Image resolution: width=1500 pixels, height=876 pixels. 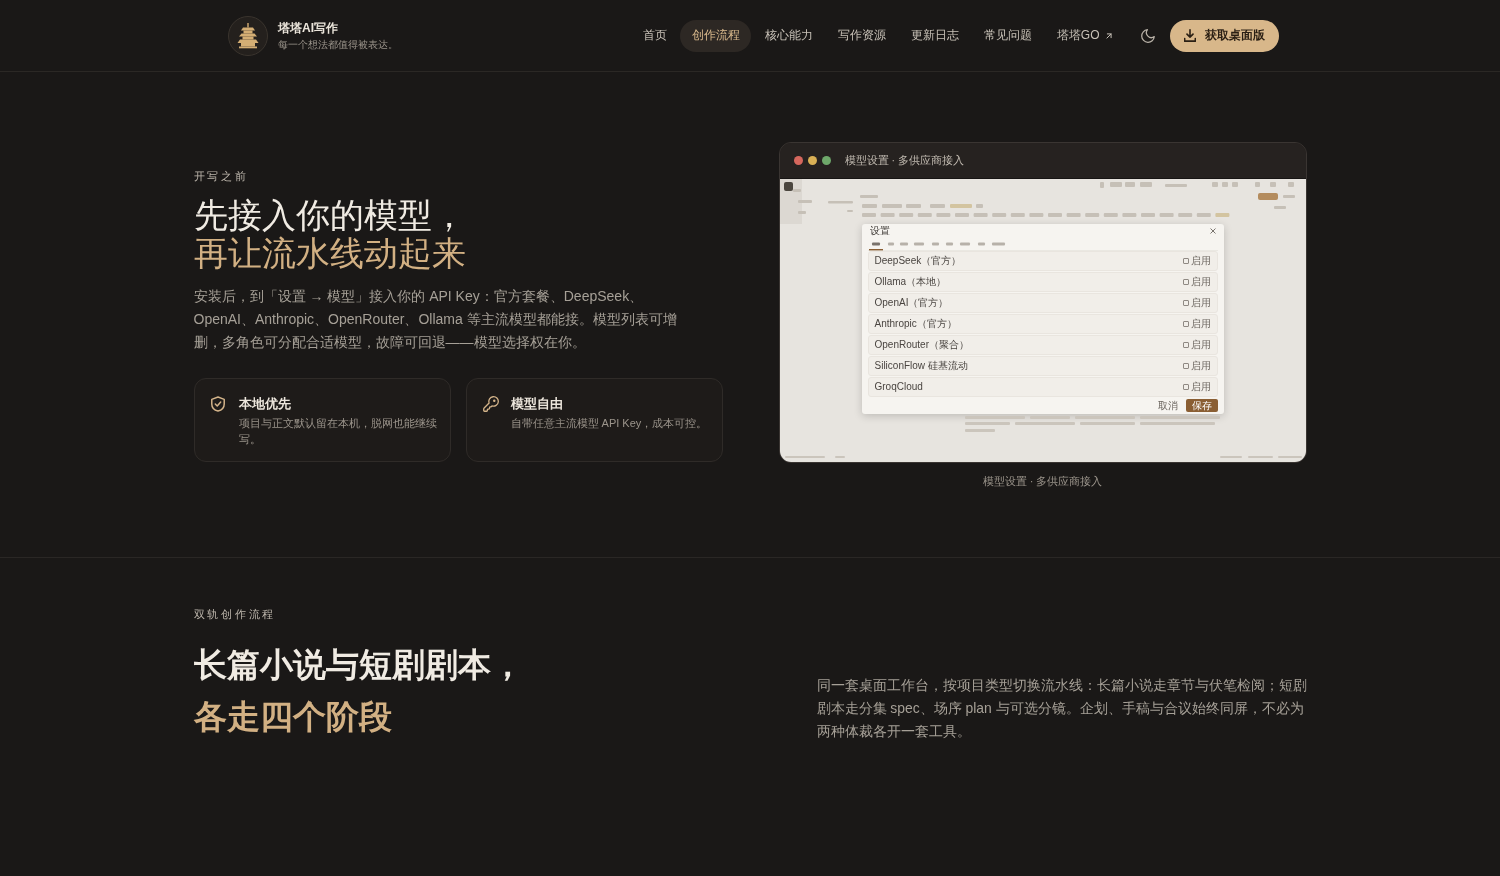 I want to click on provider-row: GroqCloud 启用, so click(x=1042, y=387).